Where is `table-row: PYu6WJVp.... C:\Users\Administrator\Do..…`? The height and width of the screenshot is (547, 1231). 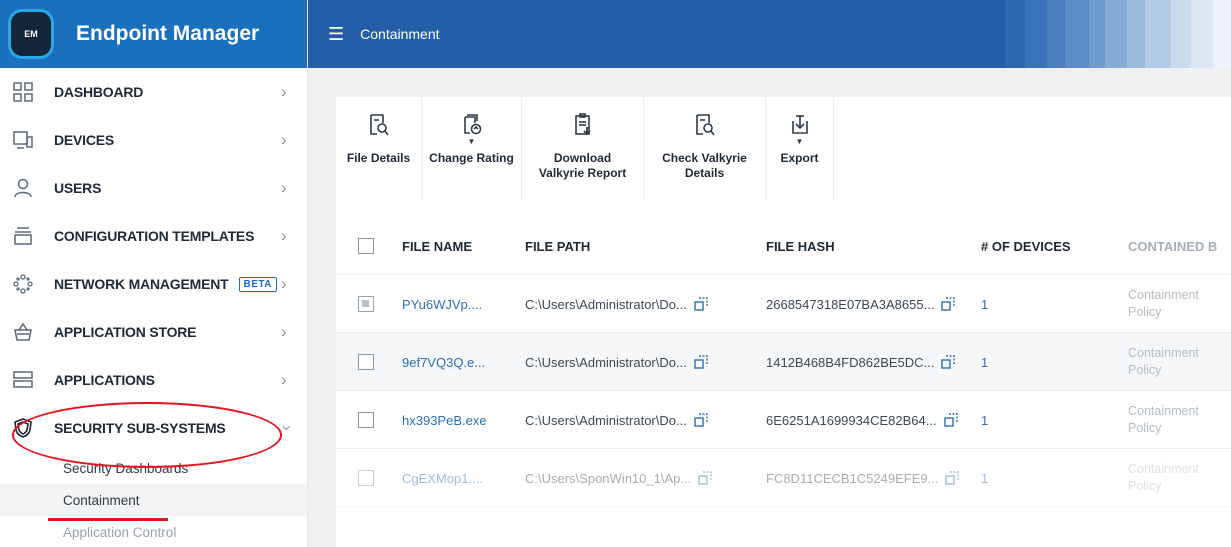
table-row: PYu6WJVp.... C:\Users\Administrator\Do..… is located at coordinates (783, 304).